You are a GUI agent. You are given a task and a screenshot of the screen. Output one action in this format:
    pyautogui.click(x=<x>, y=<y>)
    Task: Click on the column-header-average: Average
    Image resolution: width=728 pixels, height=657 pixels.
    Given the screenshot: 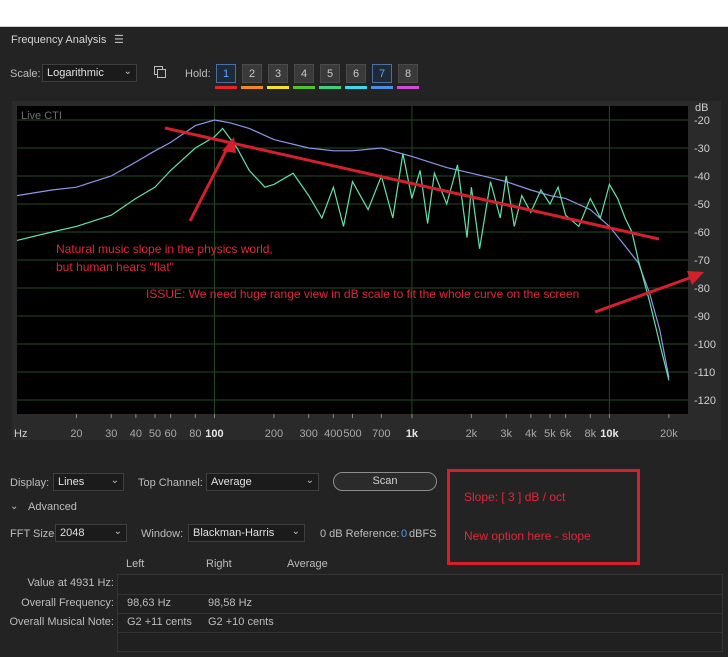 What is the action you would take?
    pyautogui.click(x=307, y=564)
    